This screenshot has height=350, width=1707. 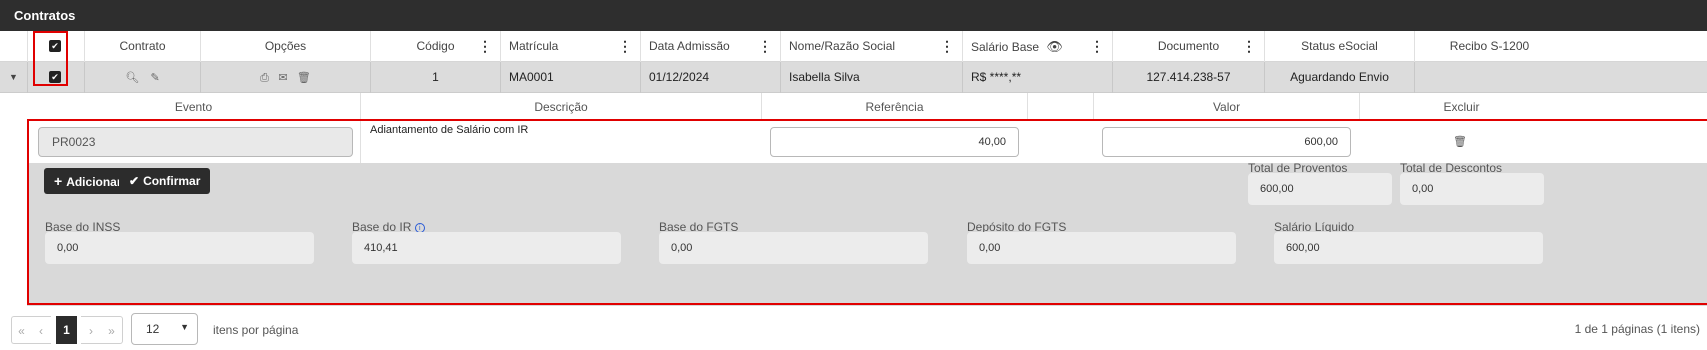 What do you see at coordinates (1188, 77) in the screenshot?
I see `row-documento: 127.414.238-57` at bounding box center [1188, 77].